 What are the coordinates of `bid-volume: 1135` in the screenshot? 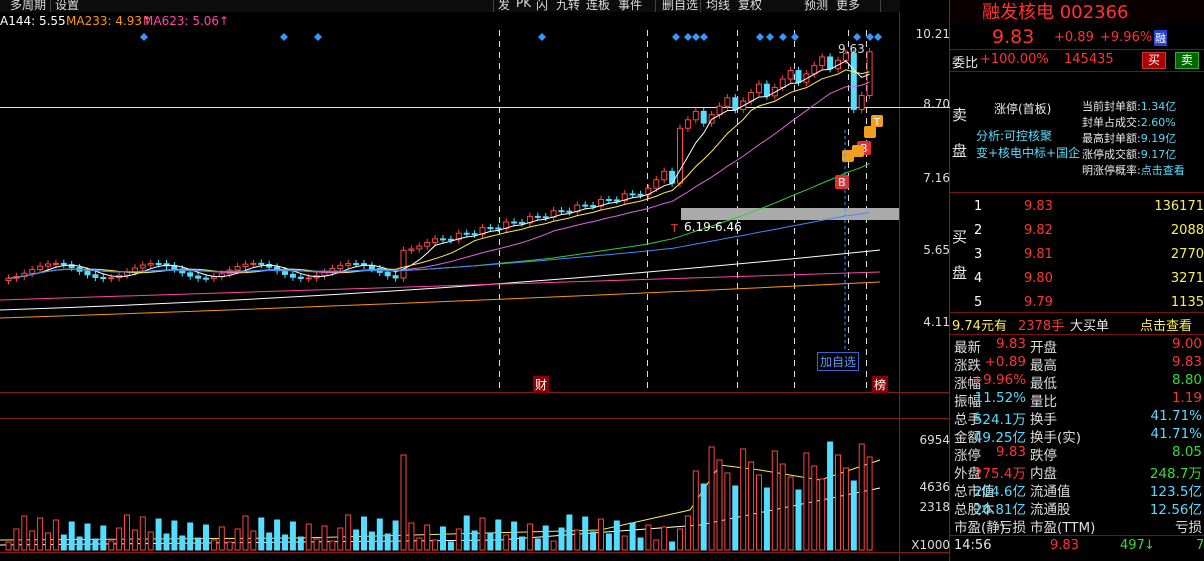 It's located at (1187, 302).